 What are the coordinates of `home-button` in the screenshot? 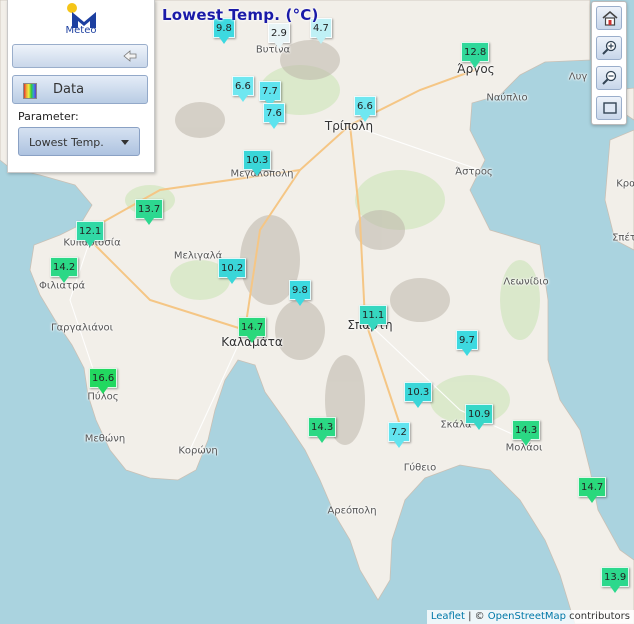 It's located at (609, 18).